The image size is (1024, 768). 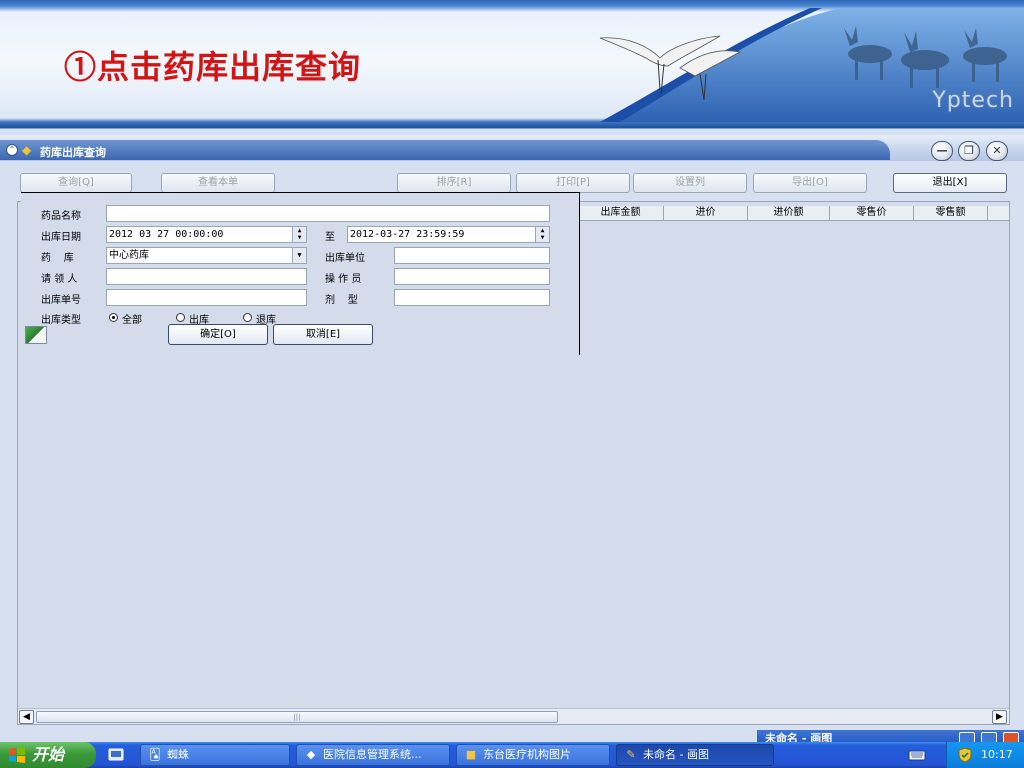 I want to click on close-button: ✕, so click(x=997, y=151).